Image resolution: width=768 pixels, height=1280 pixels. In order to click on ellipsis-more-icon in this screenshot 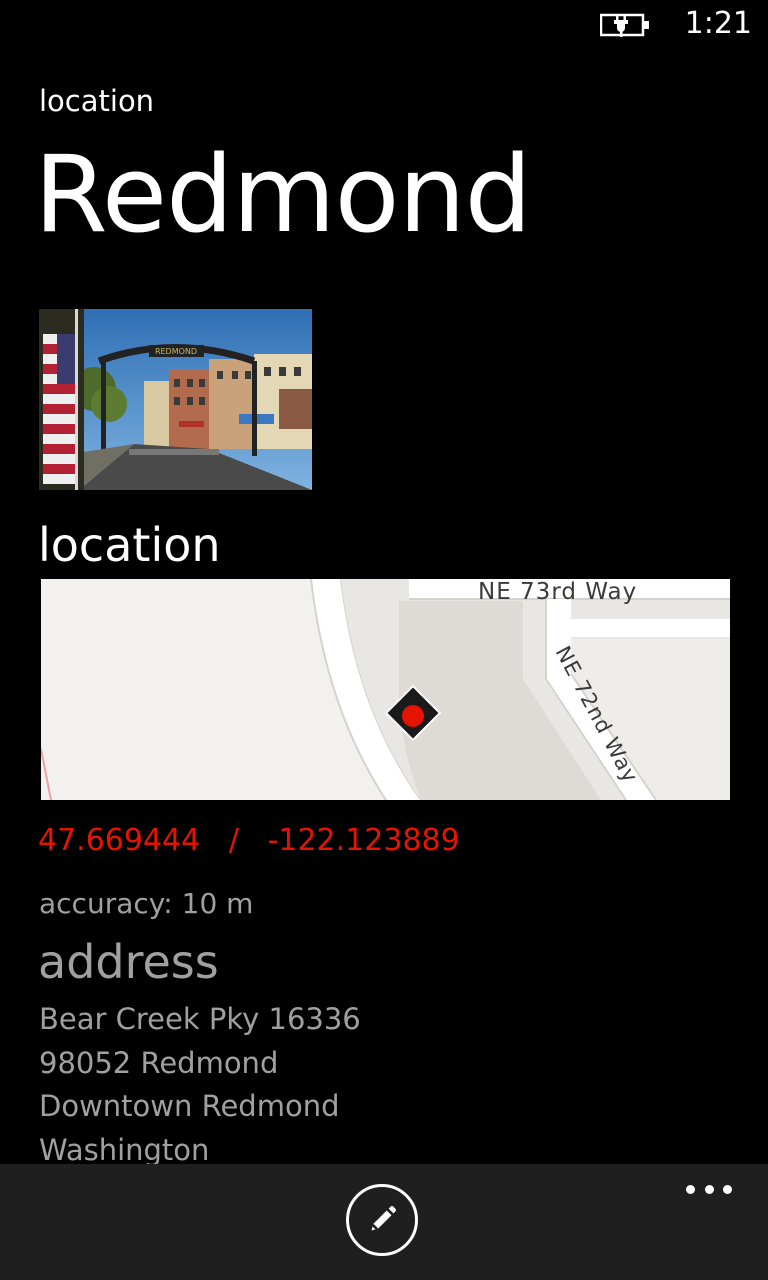, I will do `click(690, 1189)`.